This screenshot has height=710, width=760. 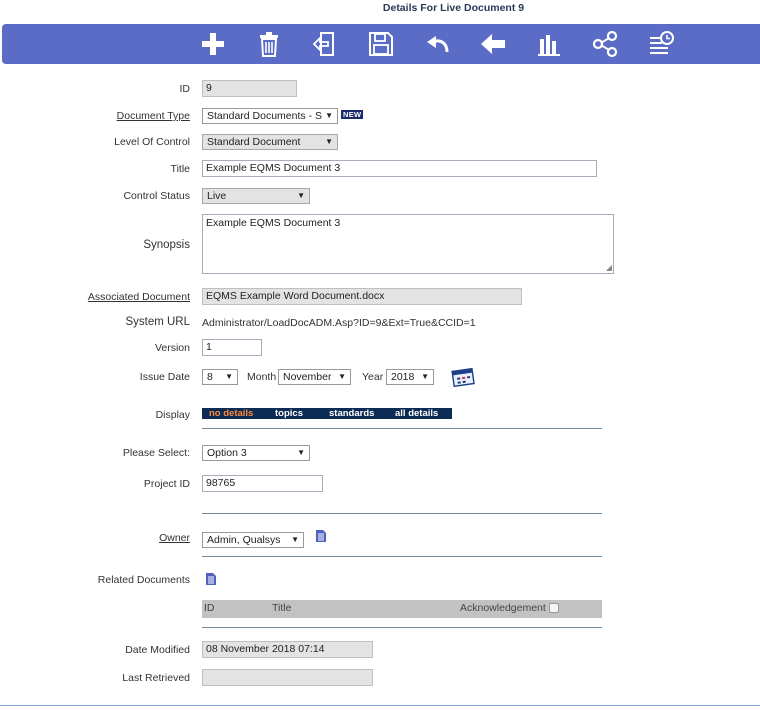 I want to click on please-select-dropdown: Option 3 ▼, so click(x=256, y=453).